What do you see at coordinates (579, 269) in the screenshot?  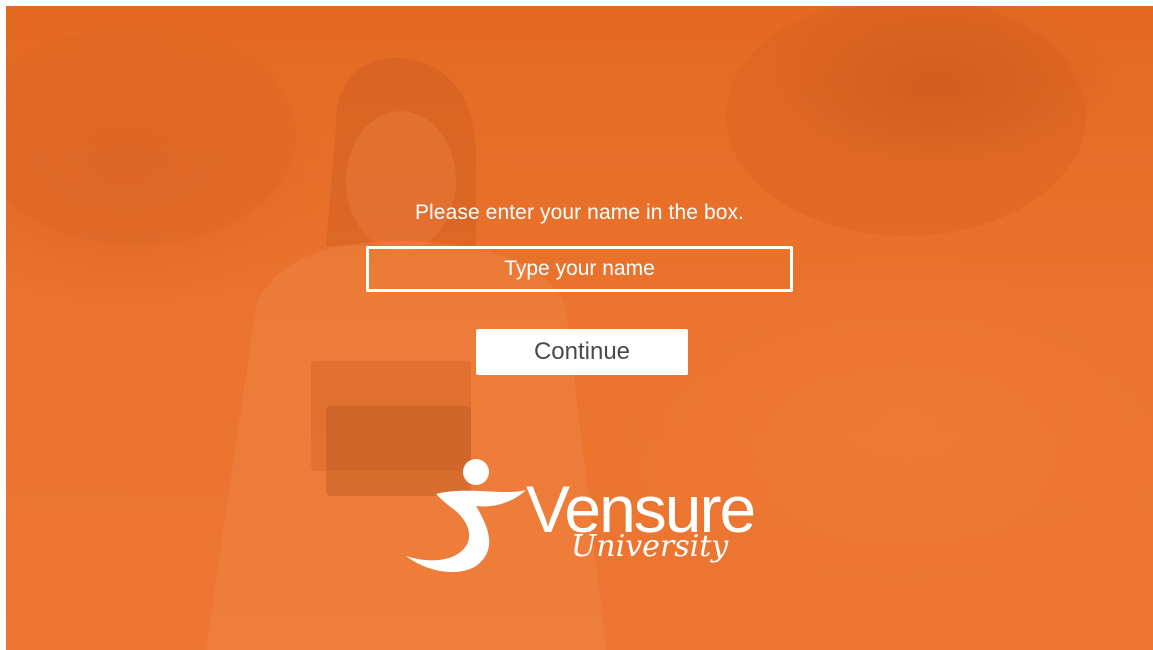 I see `name-input` at bounding box center [579, 269].